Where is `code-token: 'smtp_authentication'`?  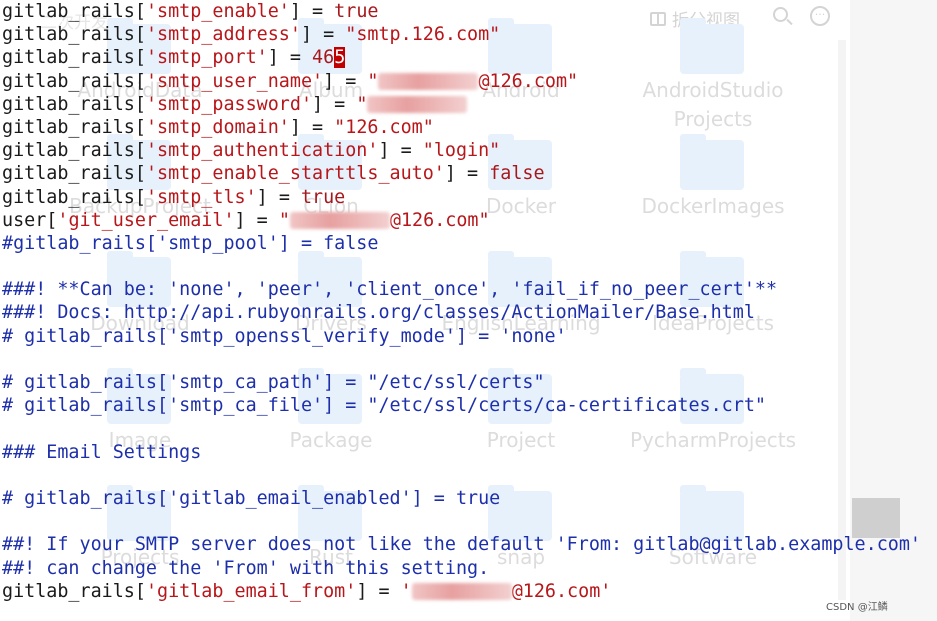
code-token: 'smtp_authentication' is located at coordinates (262, 151).